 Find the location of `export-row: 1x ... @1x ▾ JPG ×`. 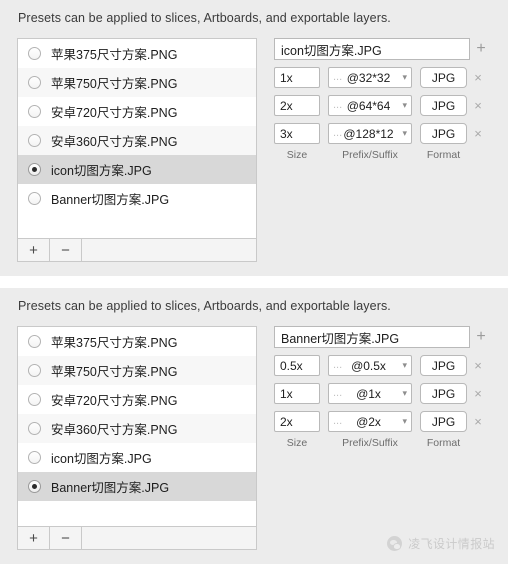

export-row: 1x ... @1x ▾ JPG × is located at coordinates (383, 393).